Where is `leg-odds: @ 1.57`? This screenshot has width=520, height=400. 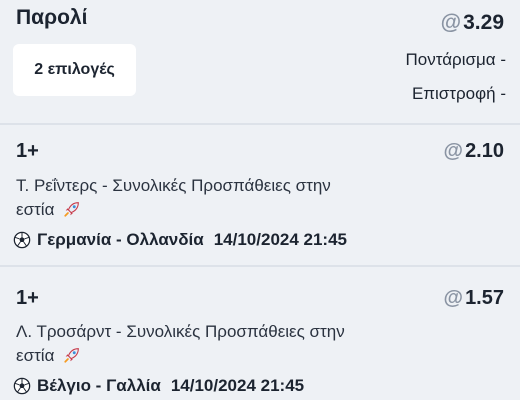
leg-odds: @ 1.57 is located at coordinates (474, 298).